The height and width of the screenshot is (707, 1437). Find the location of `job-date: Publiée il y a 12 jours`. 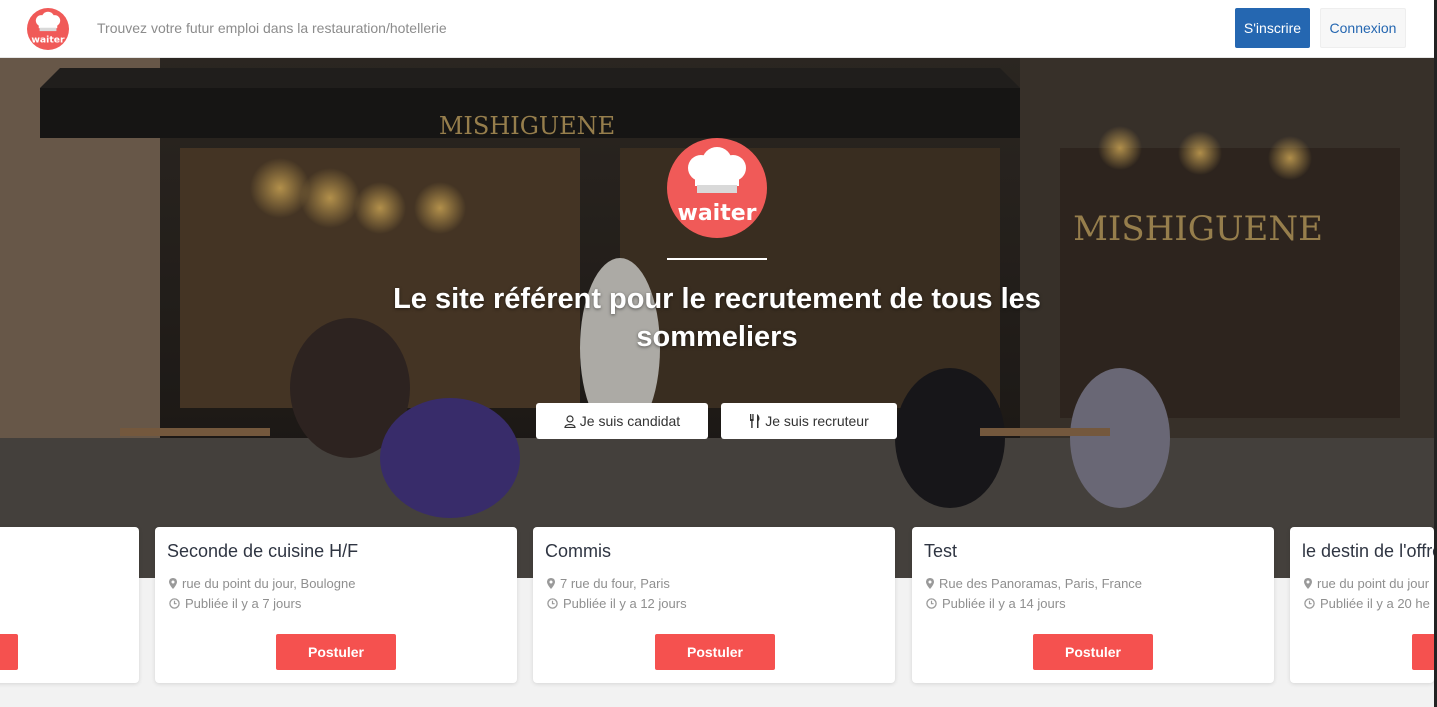

job-date: Publiée il y a 12 jours is located at coordinates (617, 603).